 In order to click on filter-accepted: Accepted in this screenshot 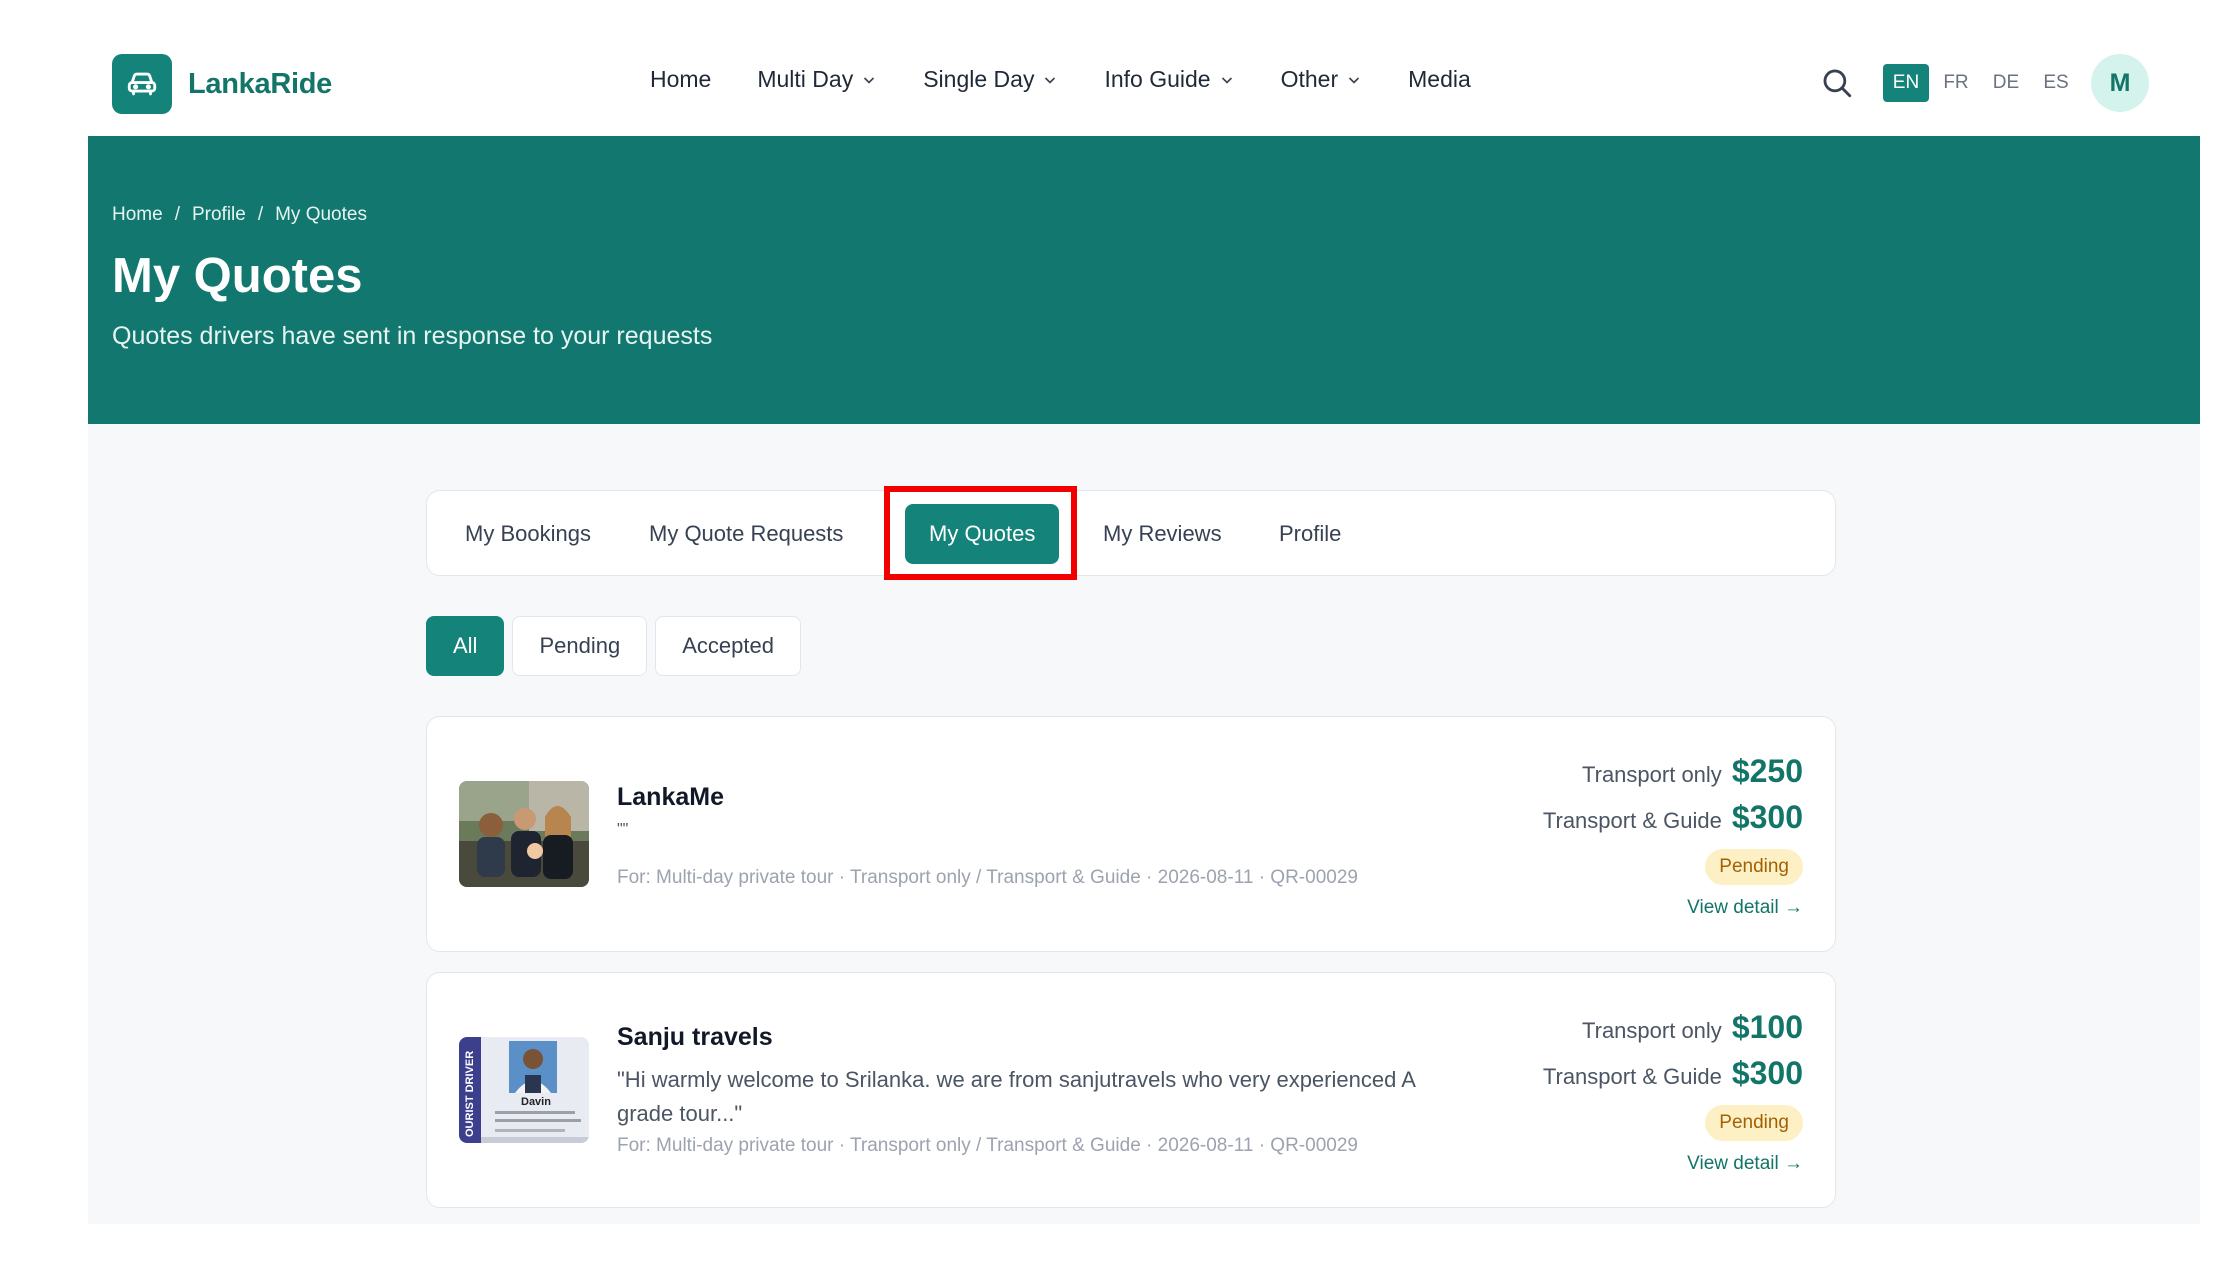, I will do `click(728, 646)`.